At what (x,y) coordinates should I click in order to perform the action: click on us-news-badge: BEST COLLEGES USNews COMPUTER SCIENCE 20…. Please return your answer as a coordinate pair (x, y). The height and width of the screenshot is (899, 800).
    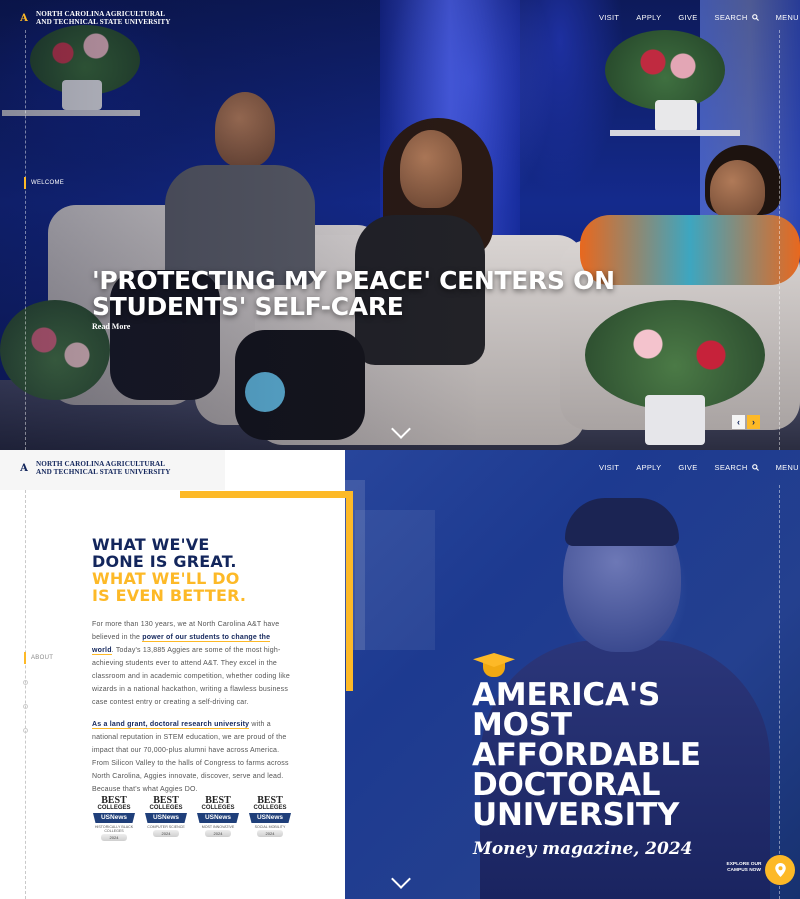
    Looking at the image, I should click on (166, 820).